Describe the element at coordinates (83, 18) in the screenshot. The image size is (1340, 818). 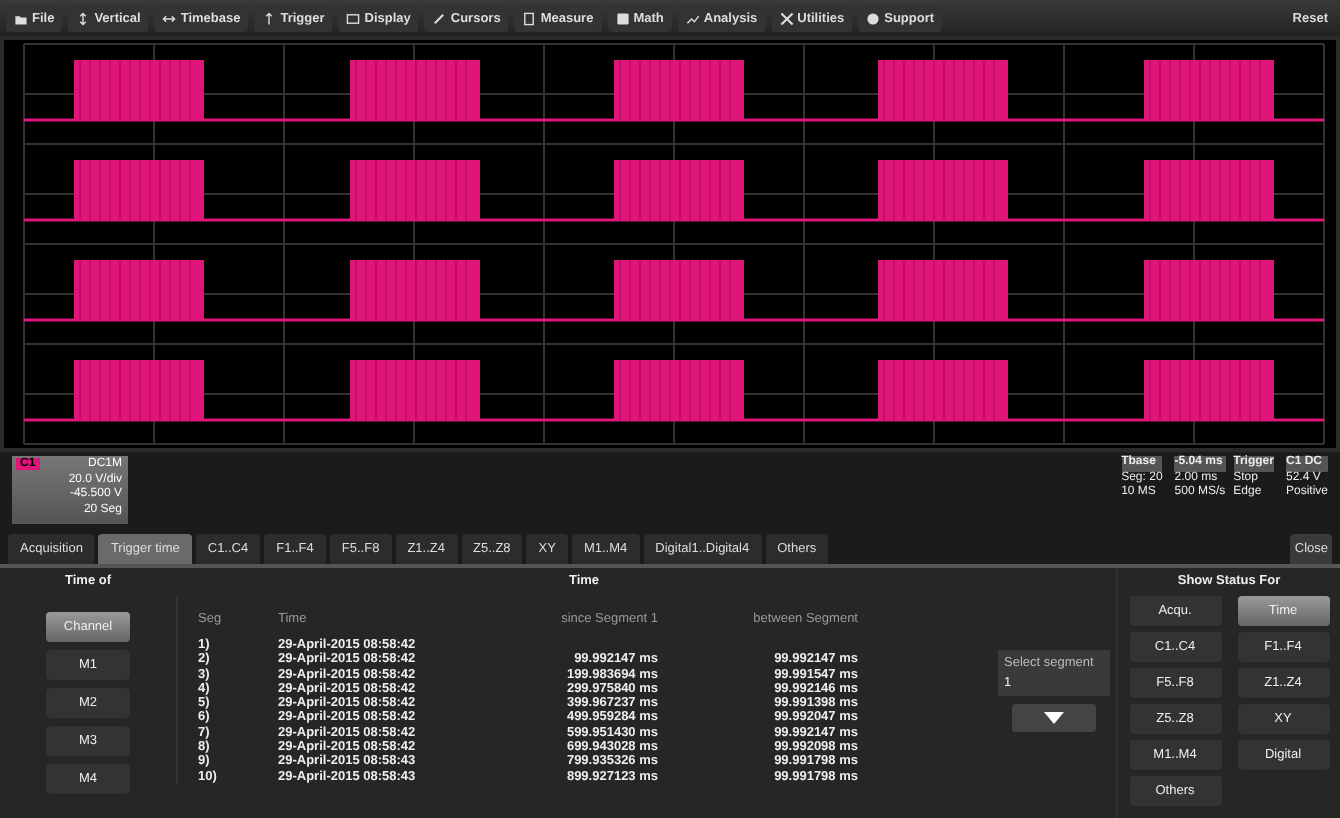
I see `vertical-arrows-icon` at that location.